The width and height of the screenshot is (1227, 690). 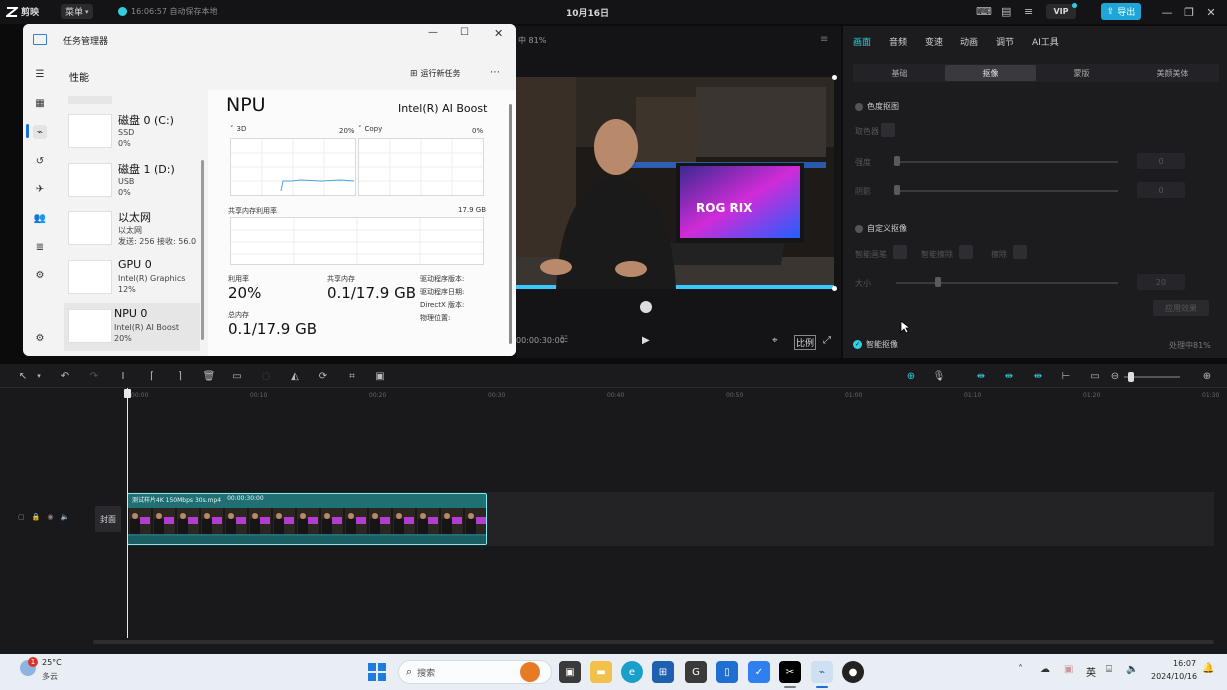 I want to click on picture-adjust-icon: ▣, so click(x=380, y=376).